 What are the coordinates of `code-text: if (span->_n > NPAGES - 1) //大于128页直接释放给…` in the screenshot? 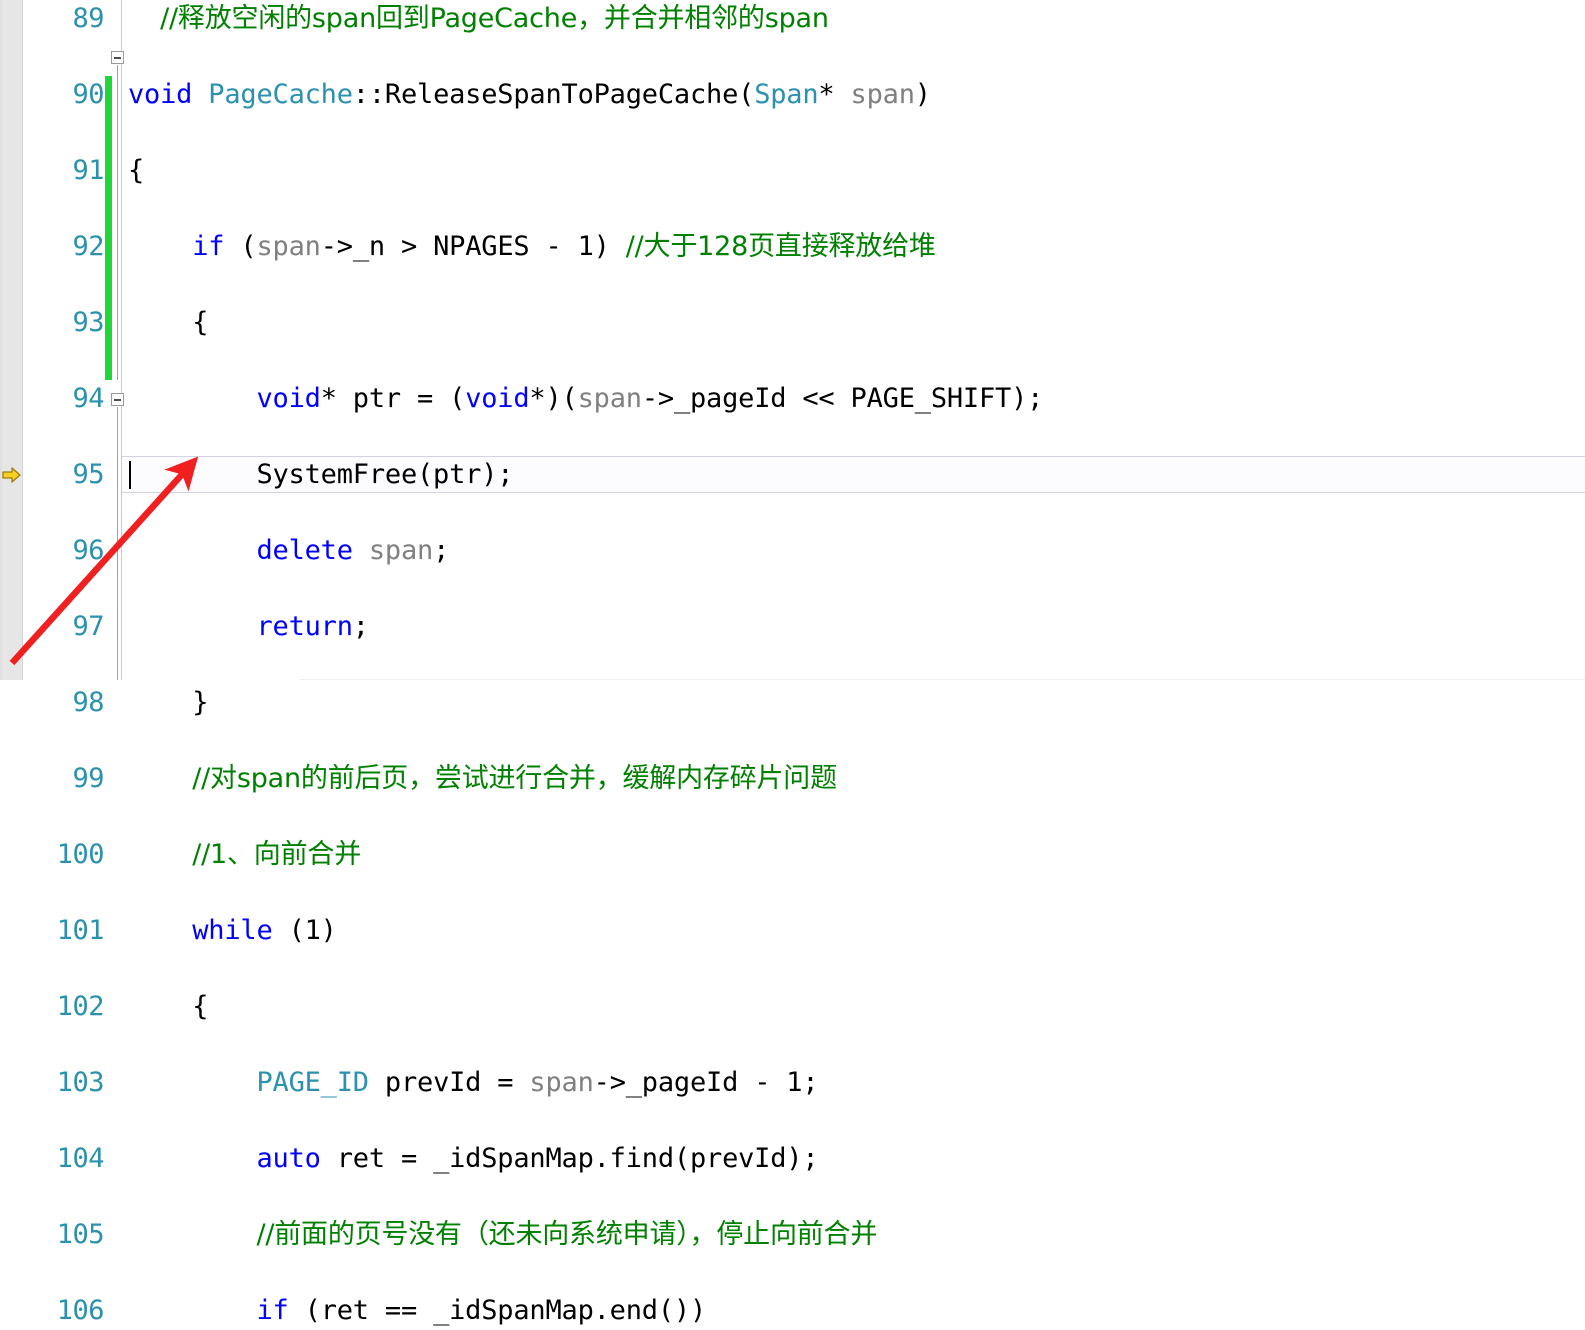 It's located at (532, 247).